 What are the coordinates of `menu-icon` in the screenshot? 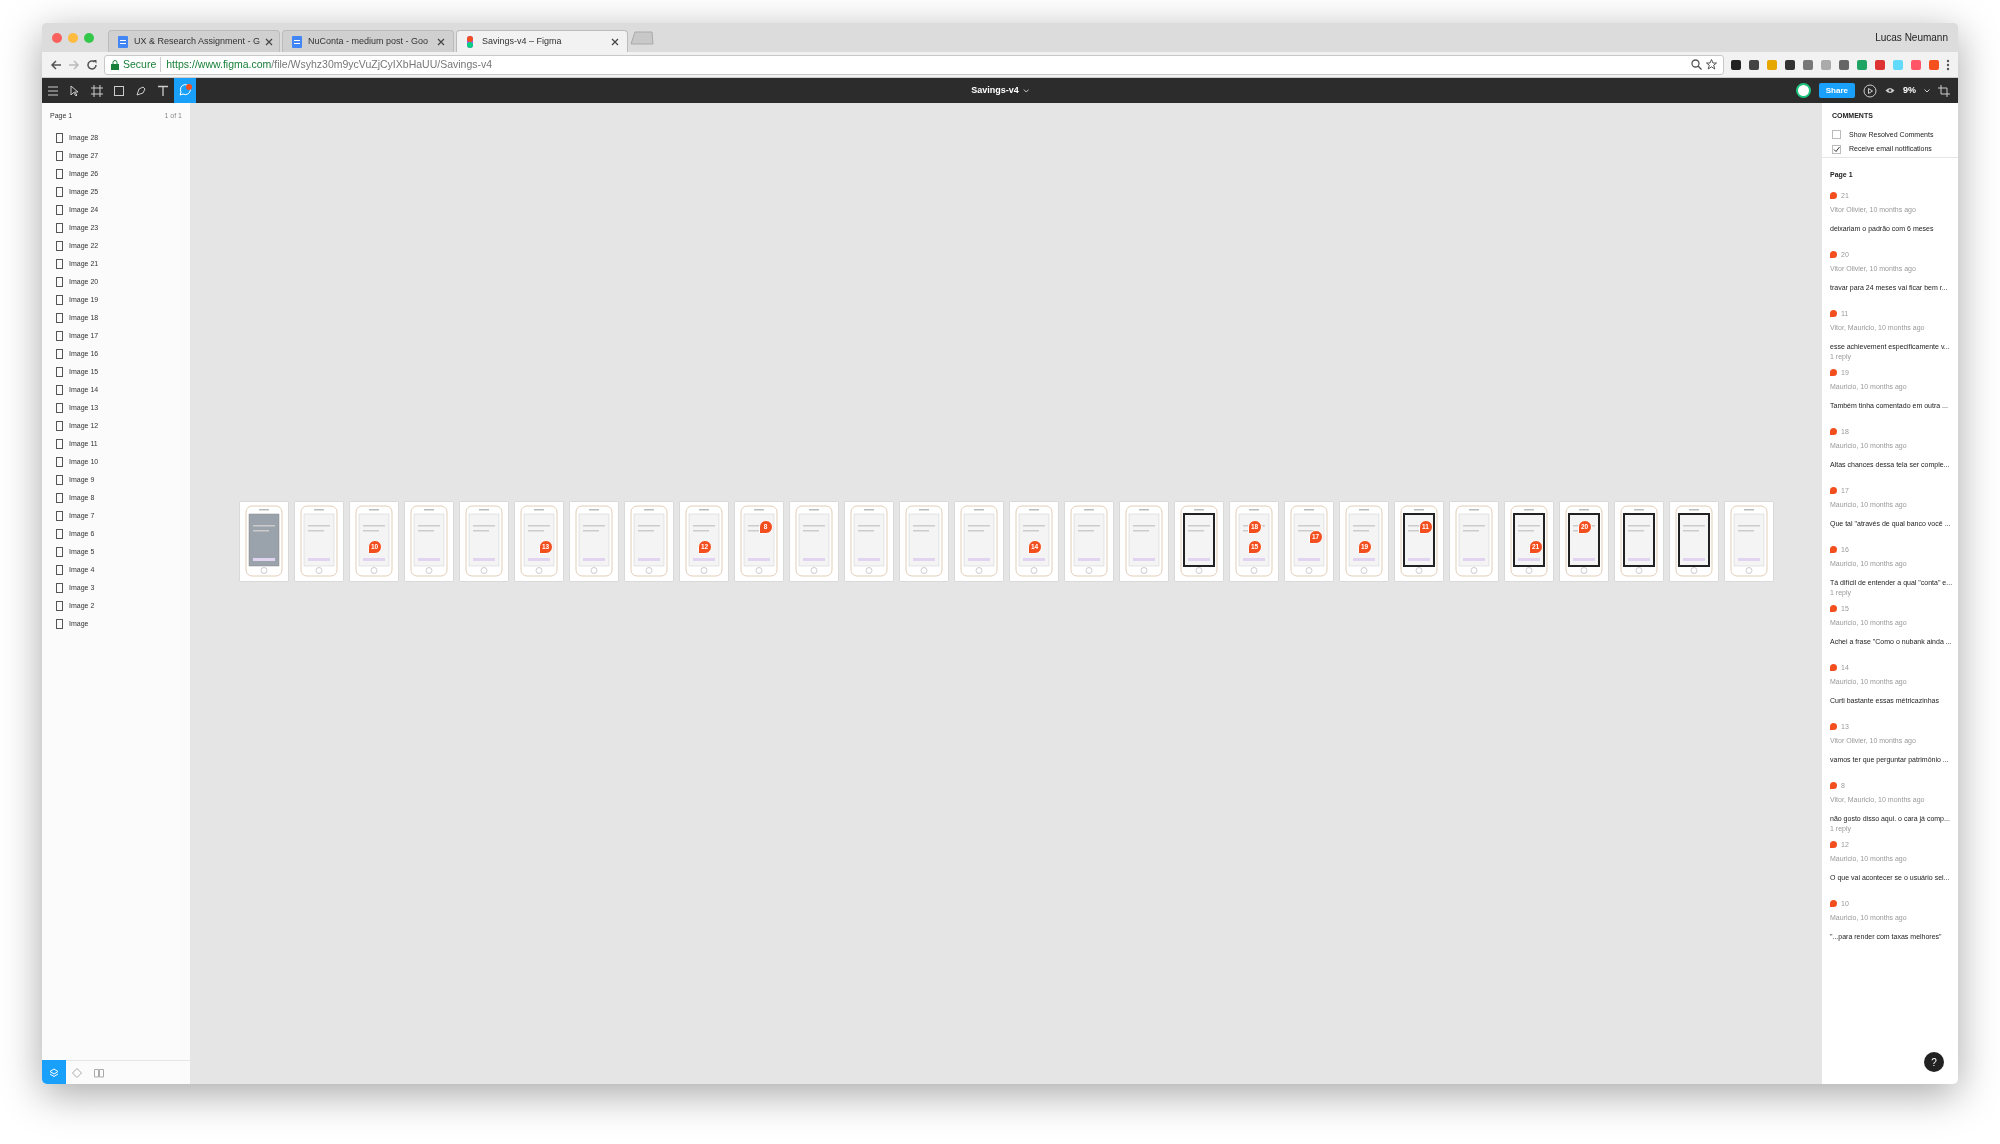 It's located at (53, 90).